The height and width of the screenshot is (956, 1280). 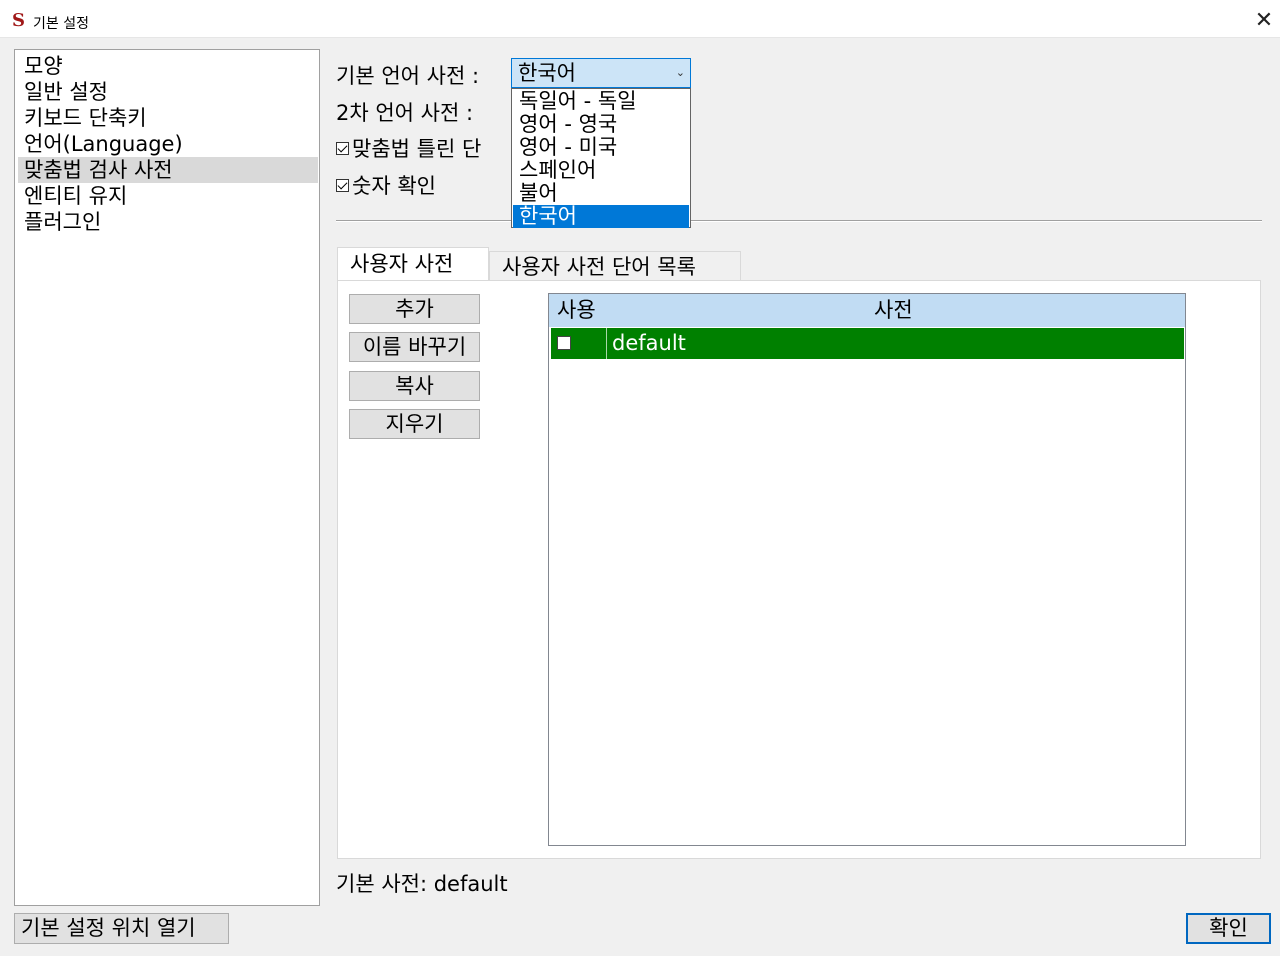 I want to click on number-check-checkbox, so click(x=342, y=185).